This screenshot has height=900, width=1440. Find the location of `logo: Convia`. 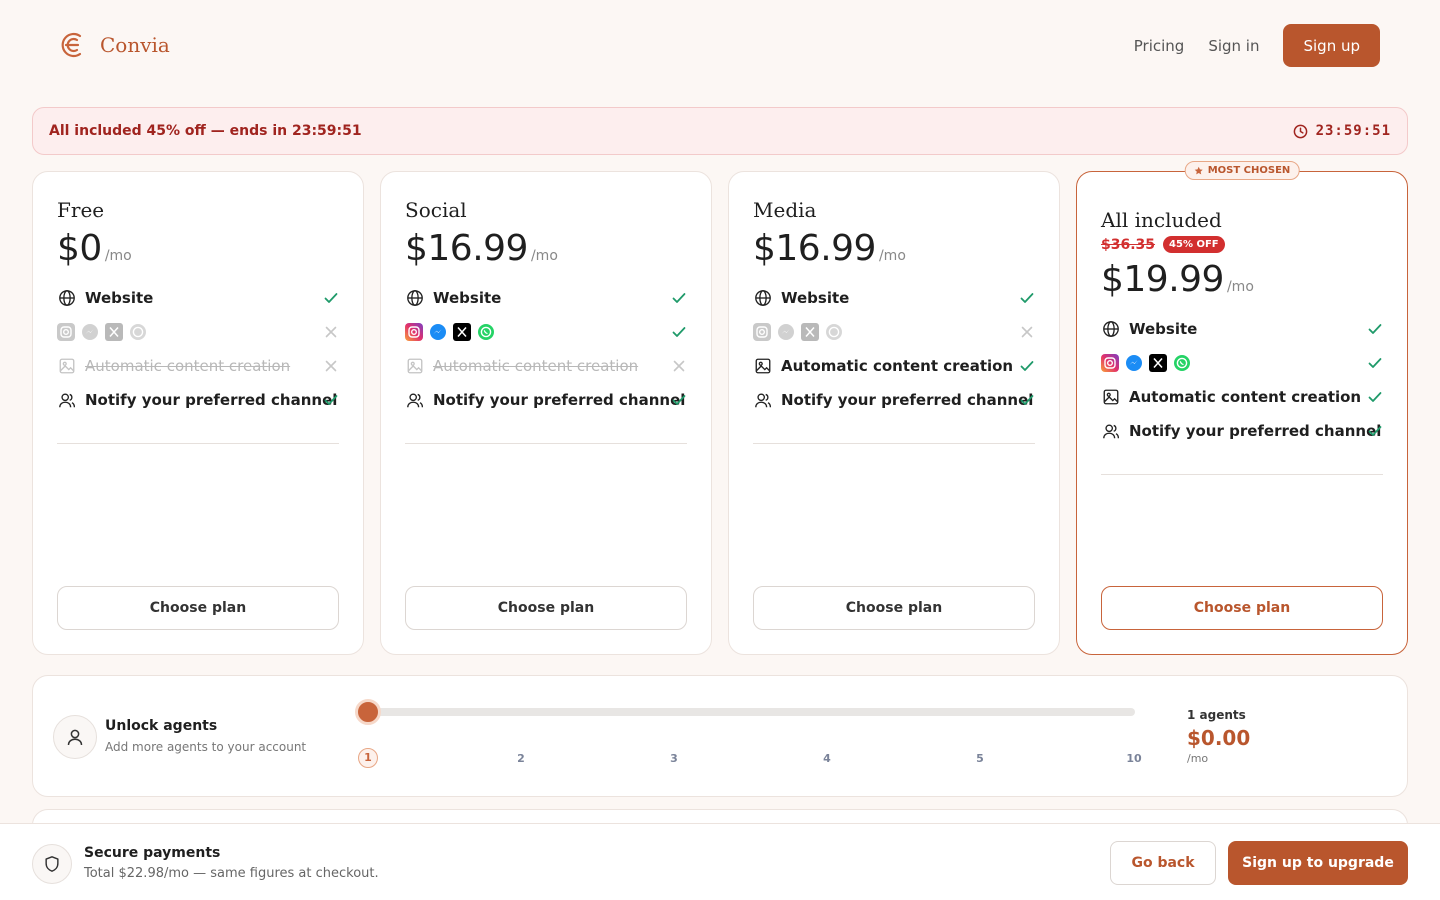

logo: Convia is located at coordinates (114, 45).